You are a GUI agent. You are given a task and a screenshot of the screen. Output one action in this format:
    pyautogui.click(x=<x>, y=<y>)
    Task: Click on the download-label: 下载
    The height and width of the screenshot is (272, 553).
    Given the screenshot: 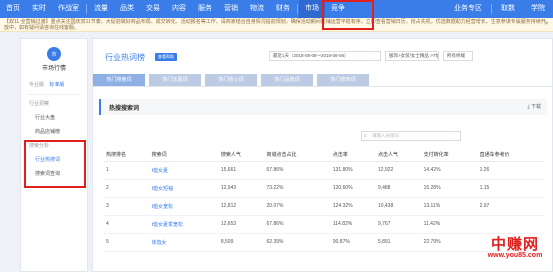 What is the action you would take?
    pyautogui.click(x=535, y=107)
    